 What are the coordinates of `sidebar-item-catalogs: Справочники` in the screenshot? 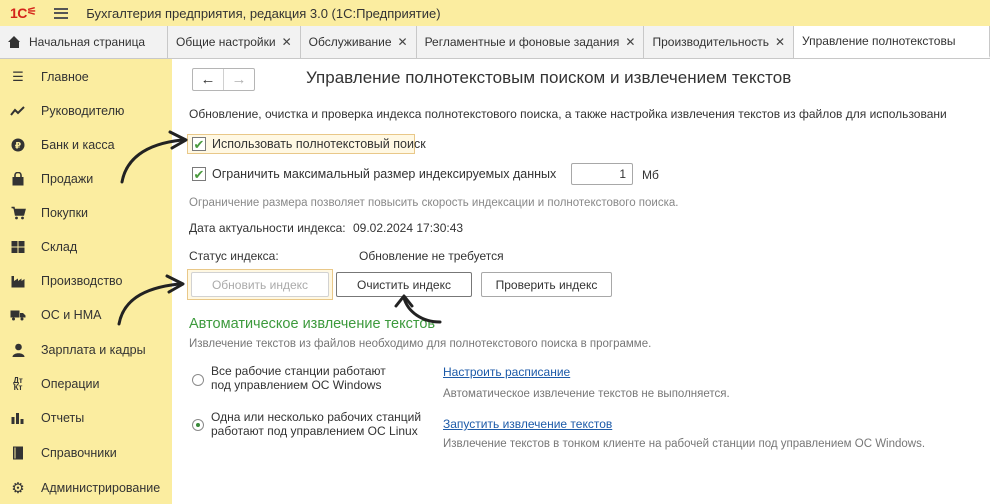 It's located at (86, 453).